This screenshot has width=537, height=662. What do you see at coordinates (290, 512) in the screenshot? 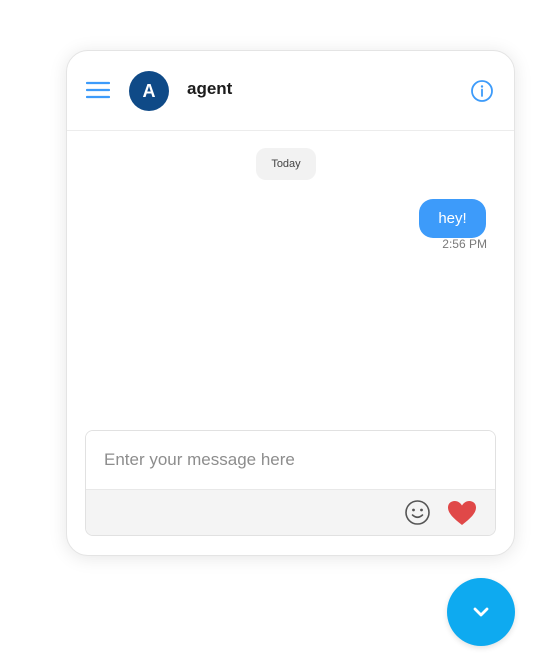
I see `composer-toolbar` at bounding box center [290, 512].